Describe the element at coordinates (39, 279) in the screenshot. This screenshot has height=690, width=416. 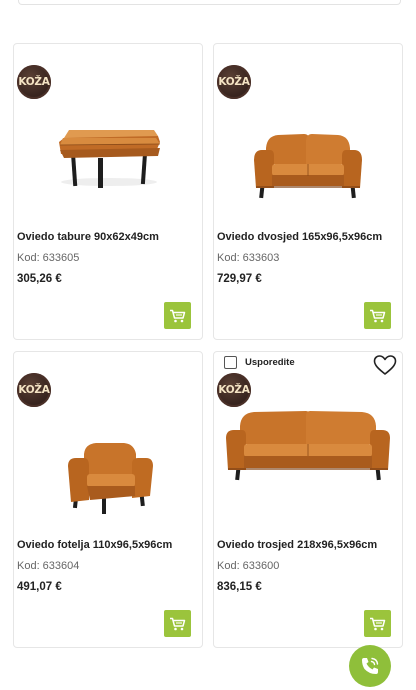
I see `product-price: 305,26 €` at that location.